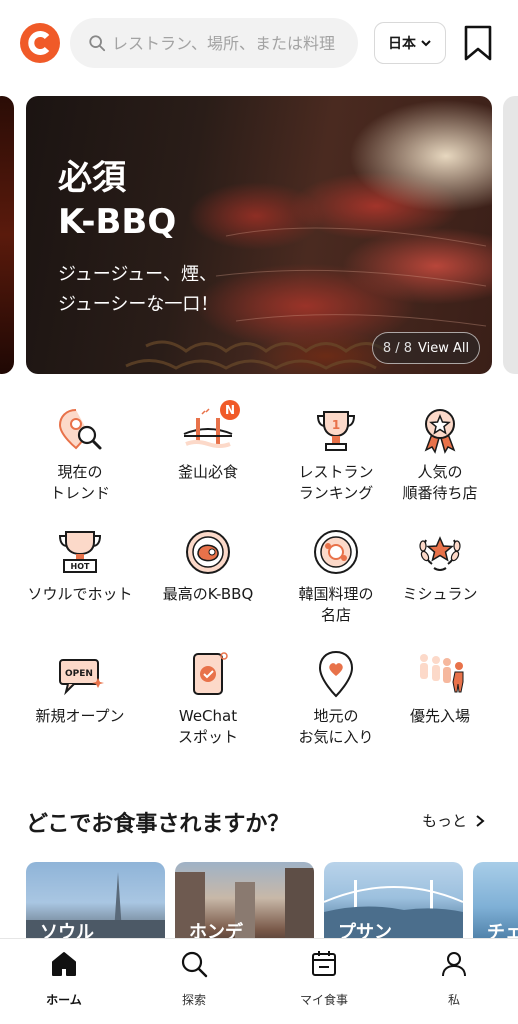 The height and width of the screenshot is (1024, 518). I want to click on more-label: もっと, so click(445, 821).